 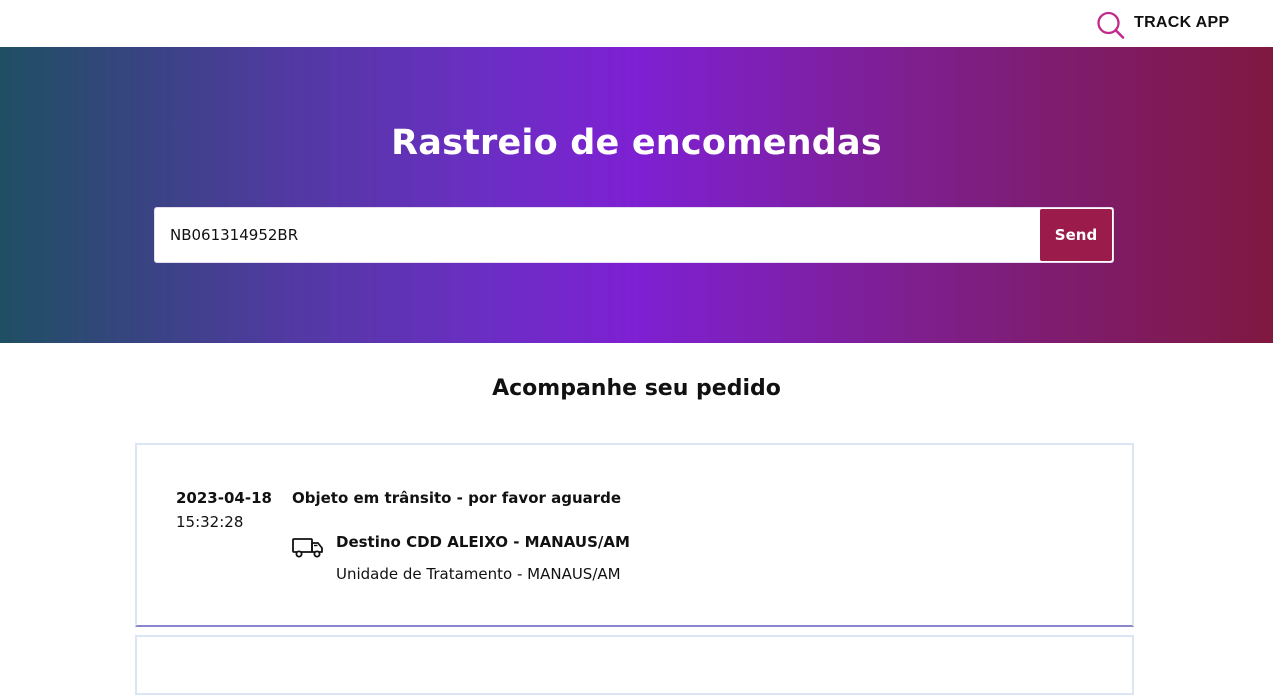 I want to click on tracking-search-form: Send, so click(x=634, y=235).